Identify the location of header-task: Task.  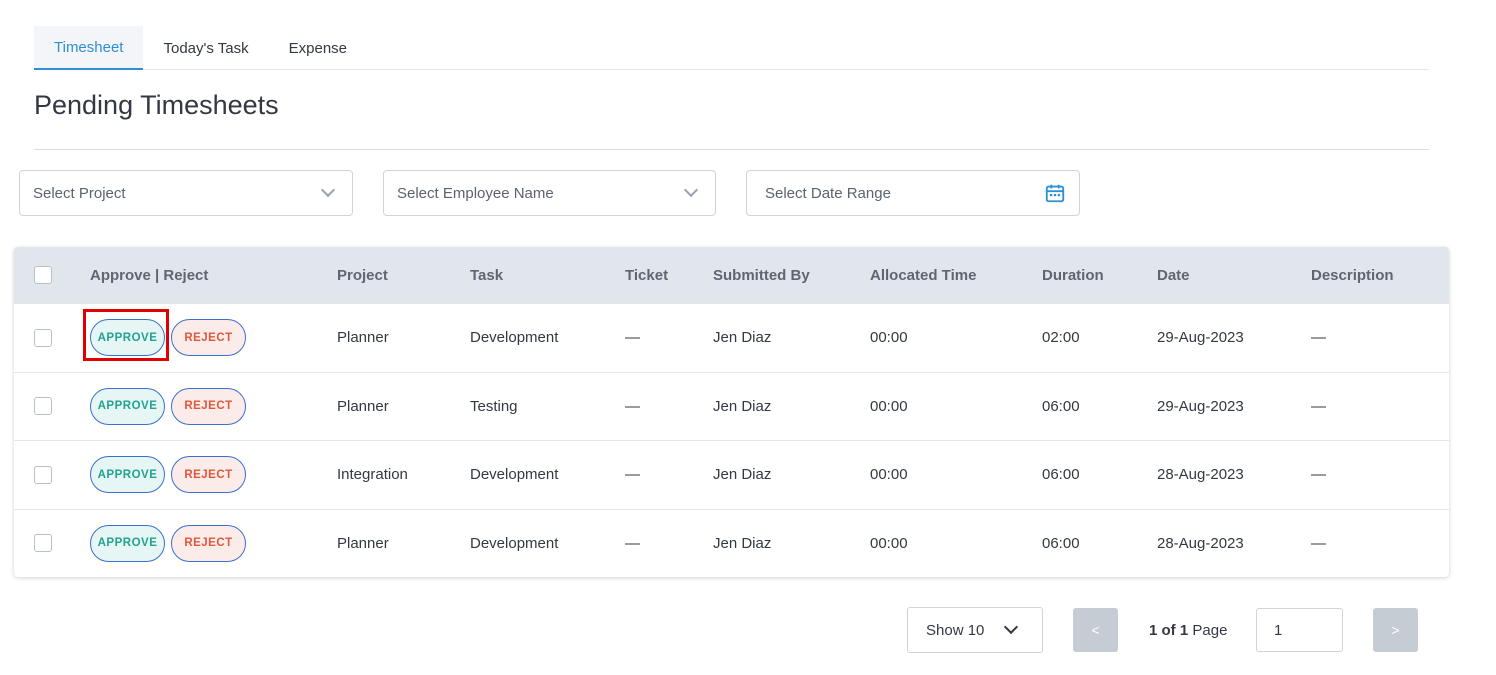
(487, 275).